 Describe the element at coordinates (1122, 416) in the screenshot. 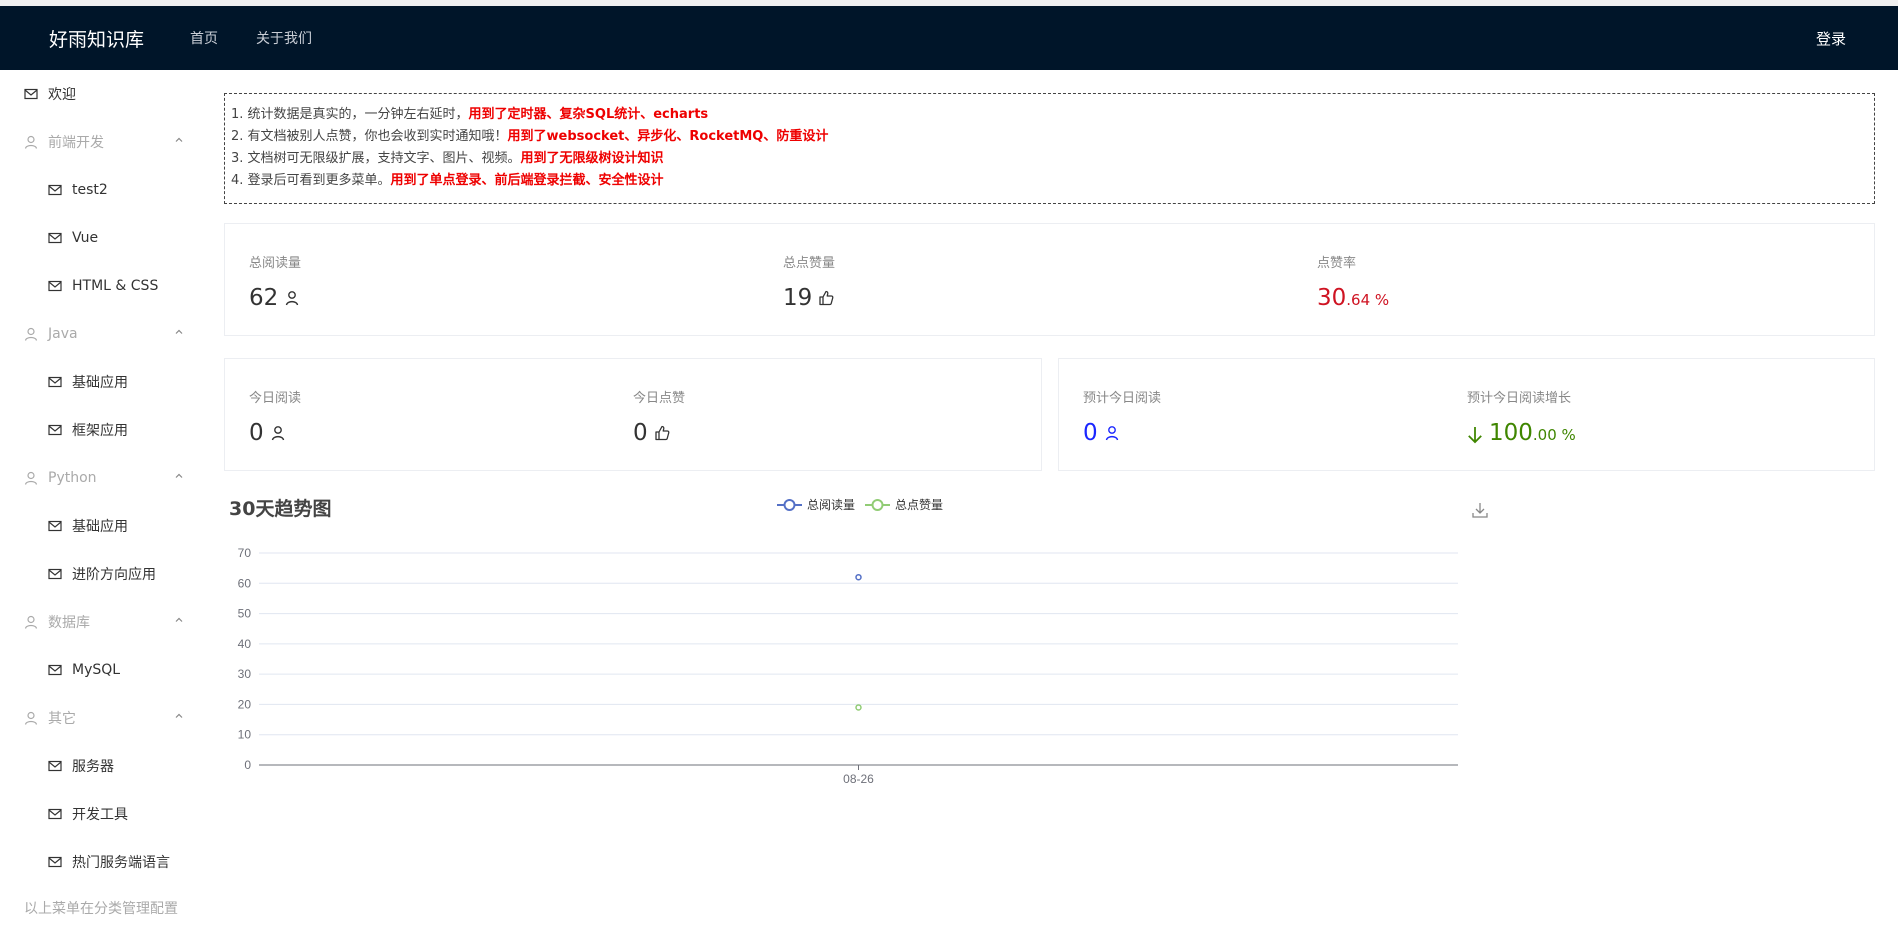

I see `stat-forecast-view: 预计今日阅读 0` at that location.